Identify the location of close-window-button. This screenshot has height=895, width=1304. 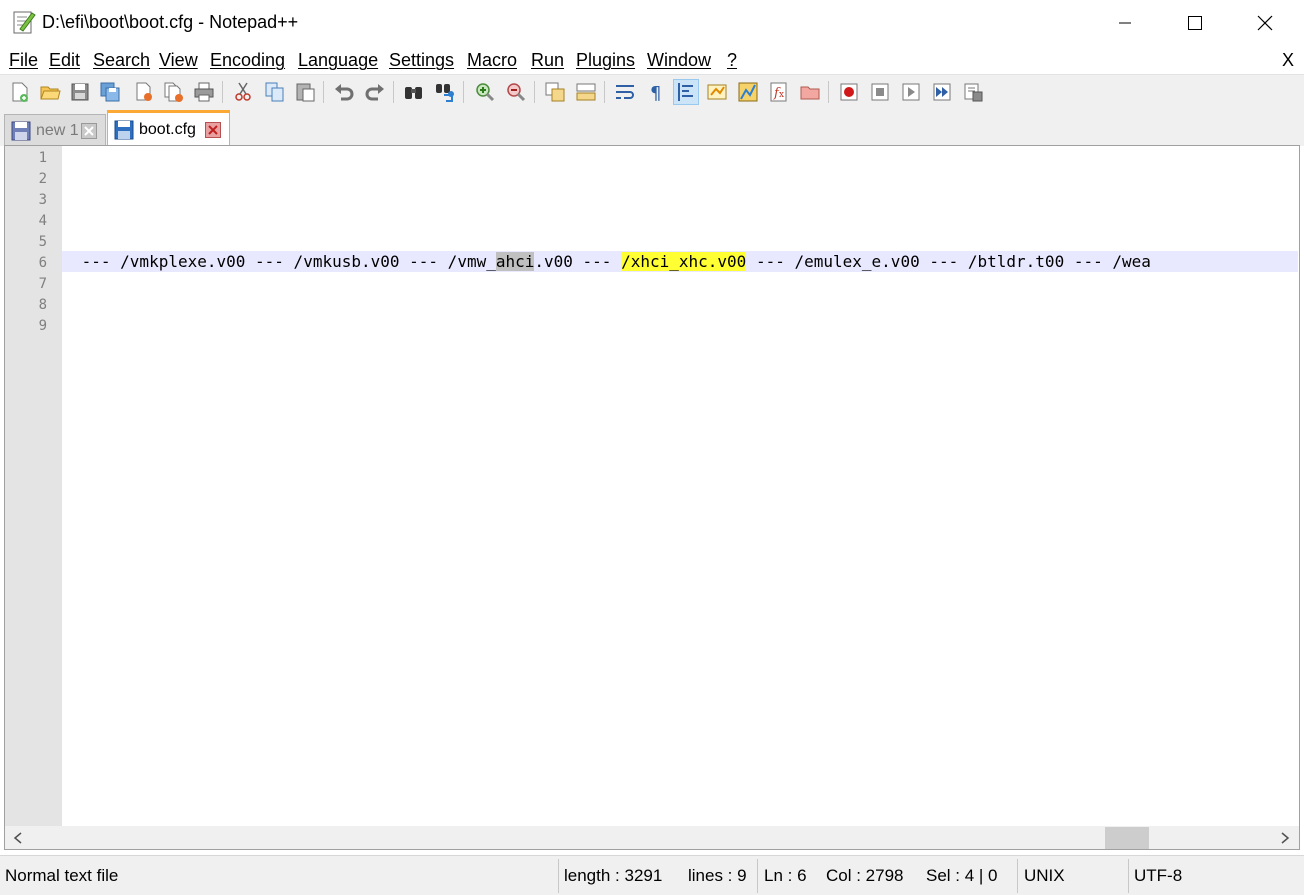
(1265, 23).